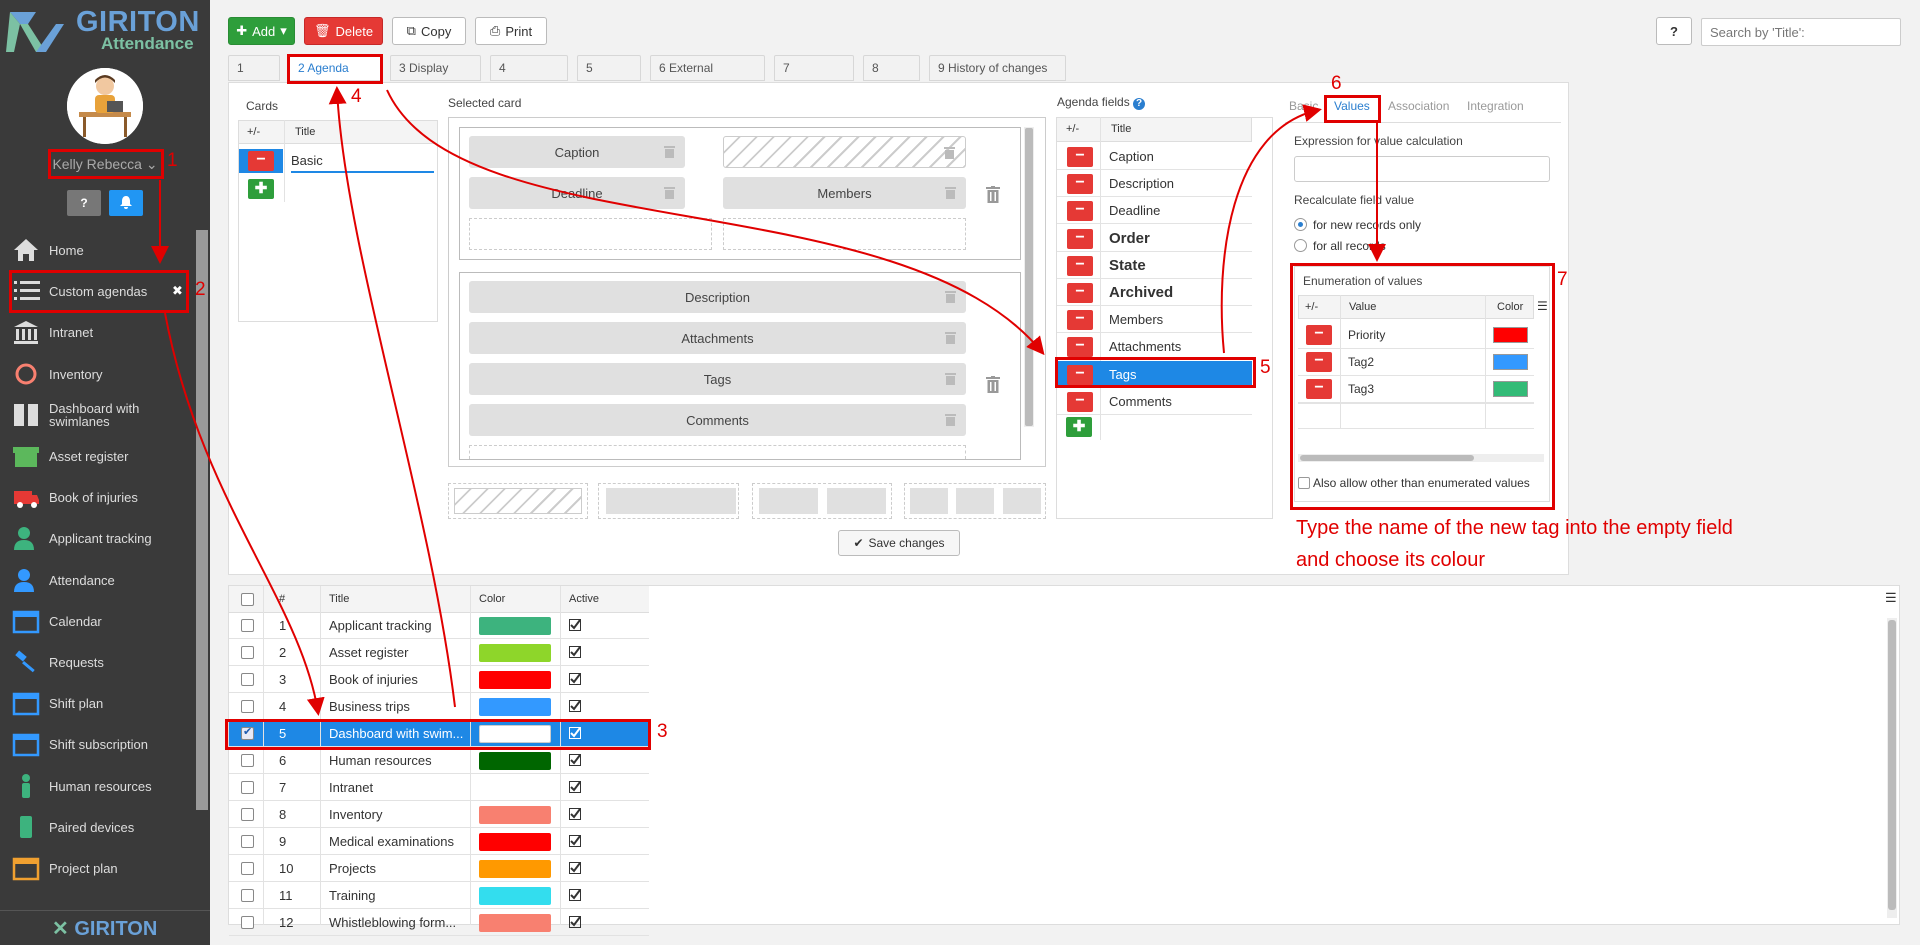 Image resolution: width=1920 pixels, height=945 pixels. What do you see at coordinates (439, 814) in the screenshot?
I see `table-row: 8 Inventory` at bounding box center [439, 814].